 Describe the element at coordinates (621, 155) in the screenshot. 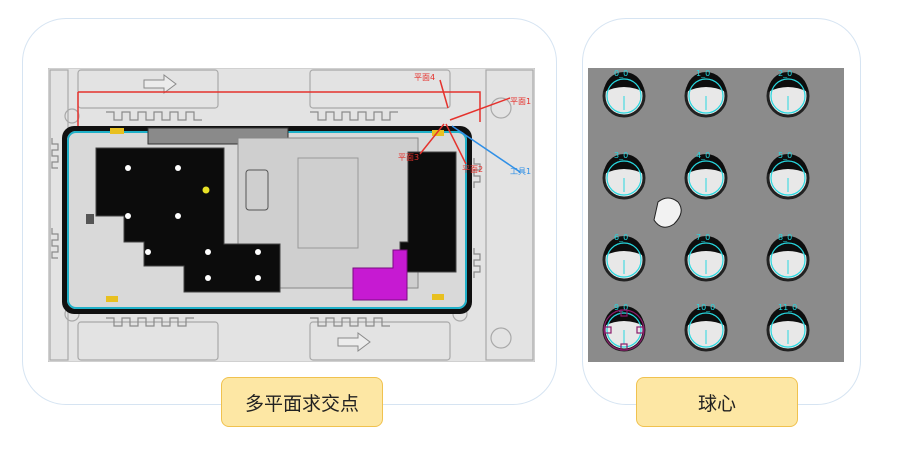

I see `ball-label: 3_0` at that location.